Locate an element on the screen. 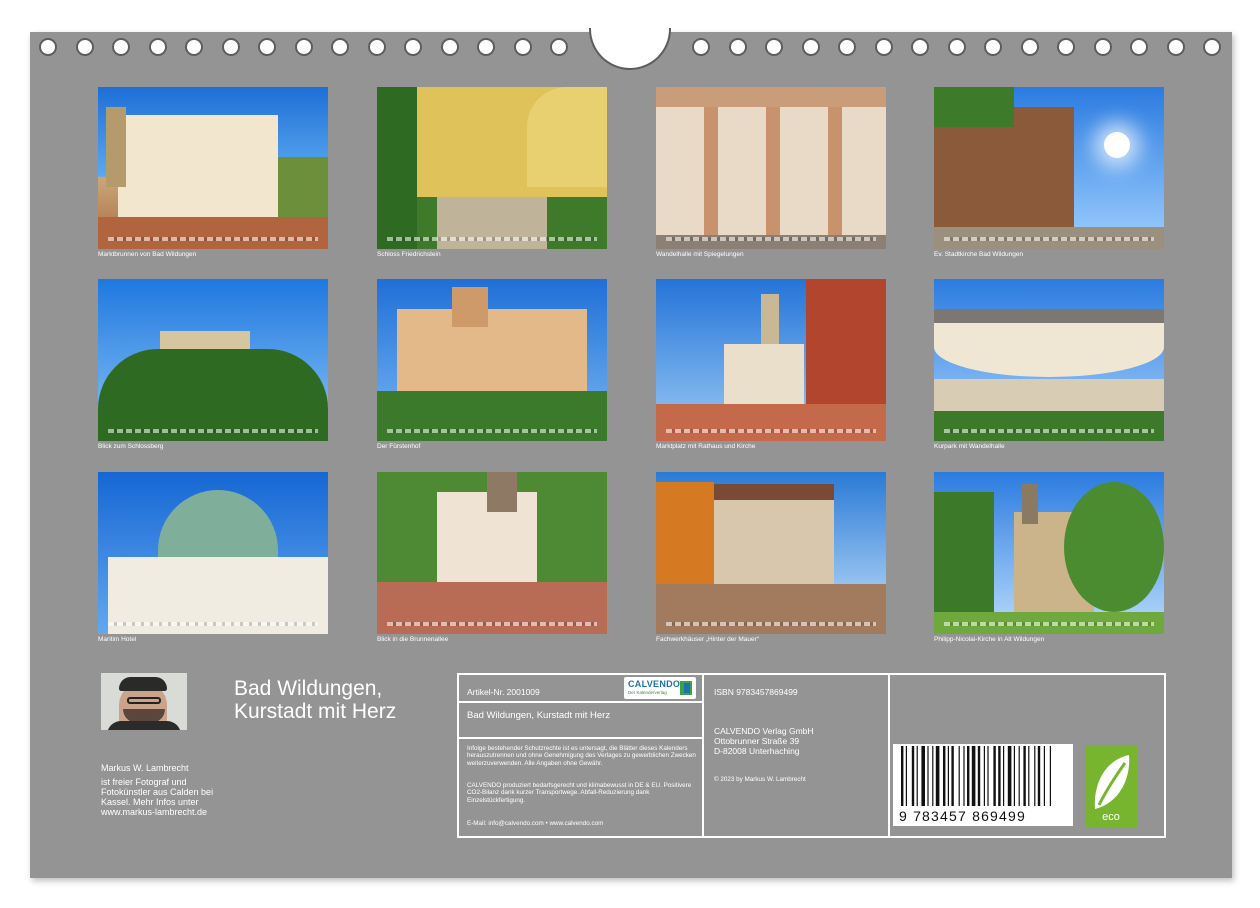  calvendo-logo: CALVENDO Der Kalenderverlag is located at coordinates (660, 688).